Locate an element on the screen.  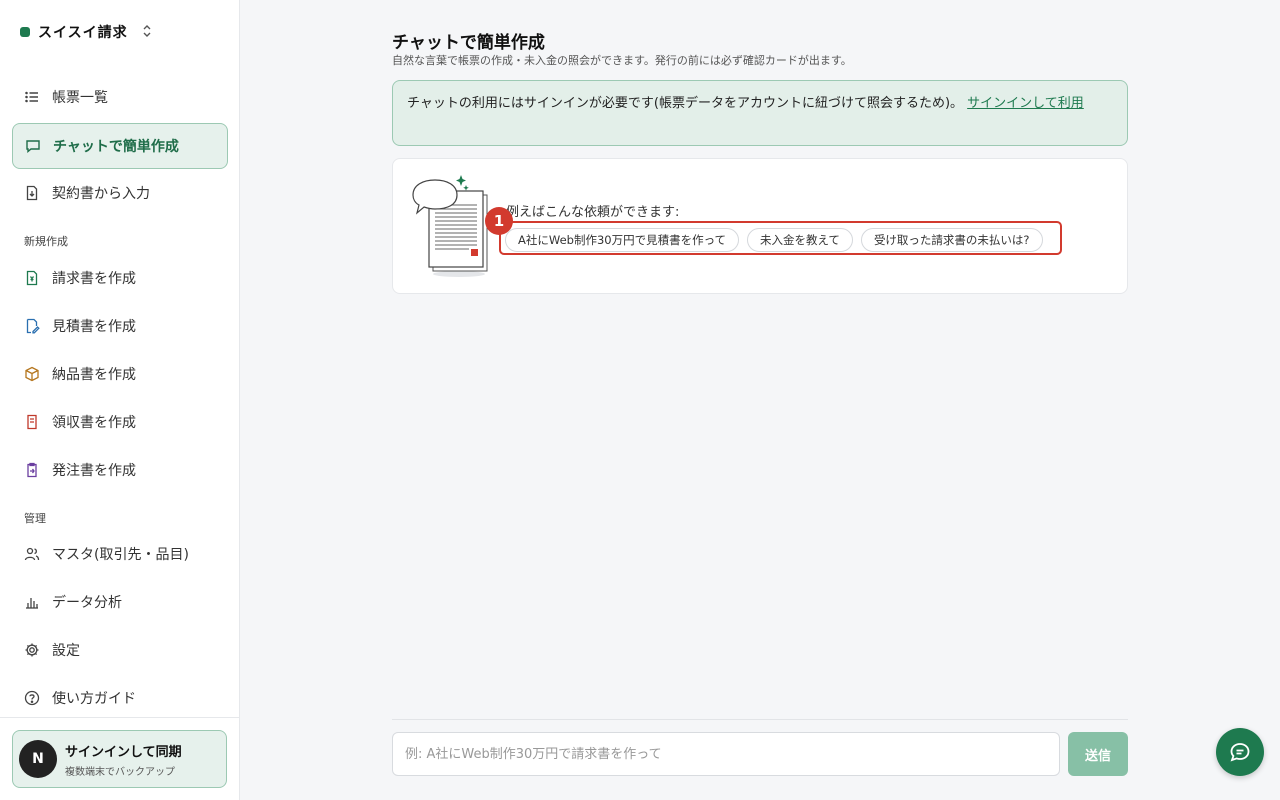
sidebar-item-create-receipt: 領収書を作成 is located at coordinates (120, 422).